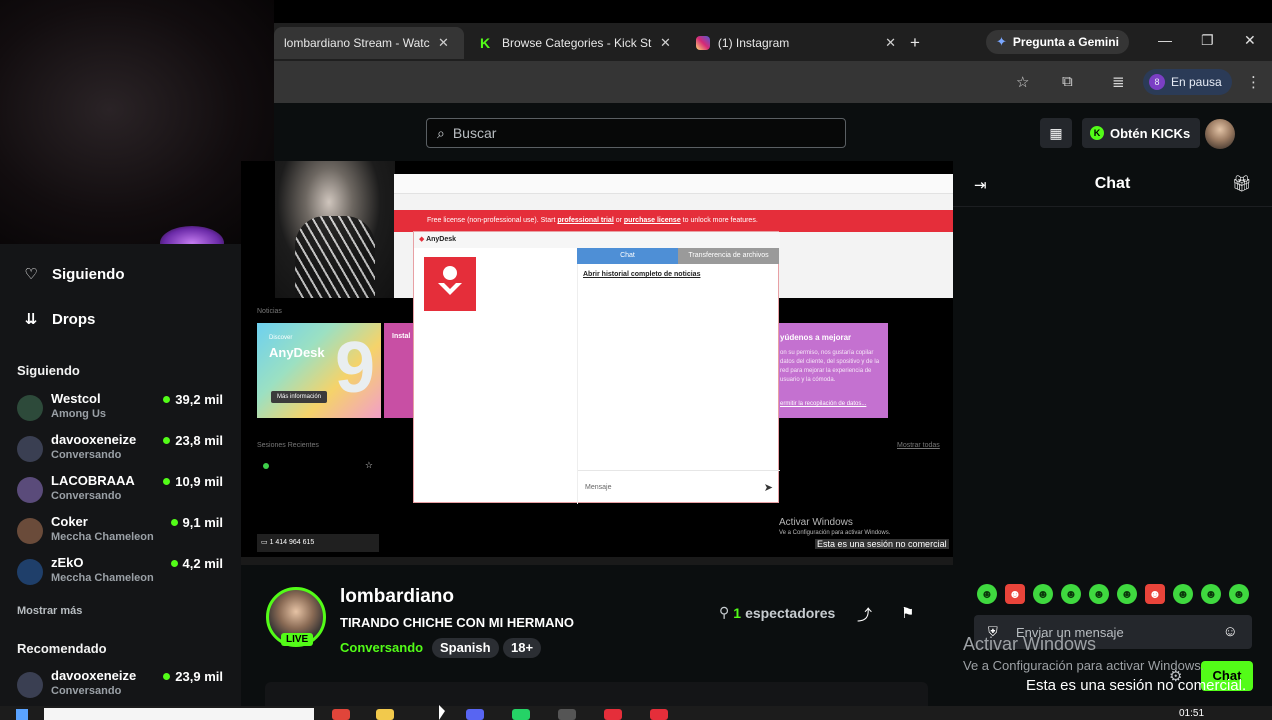 The image size is (1272, 720). I want to click on channel-item: Coker Meccha Chameleon 9,1 mil, so click(122, 532).